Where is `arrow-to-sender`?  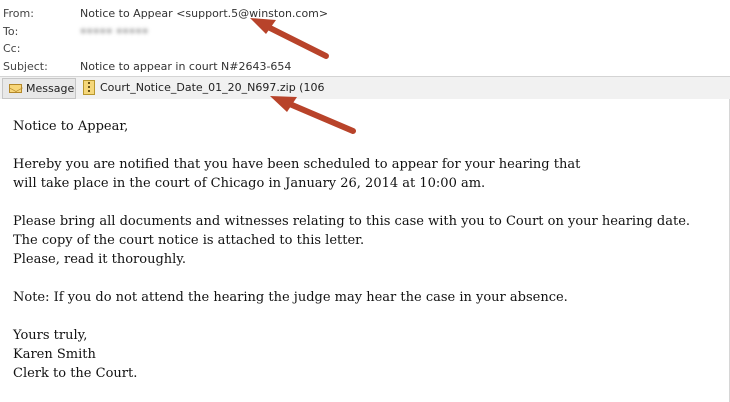
arrow-to-sender is located at coordinates (289, 38).